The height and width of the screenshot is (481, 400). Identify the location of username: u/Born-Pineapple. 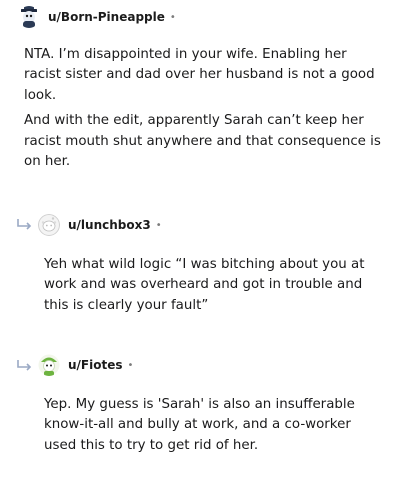
(106, 17).